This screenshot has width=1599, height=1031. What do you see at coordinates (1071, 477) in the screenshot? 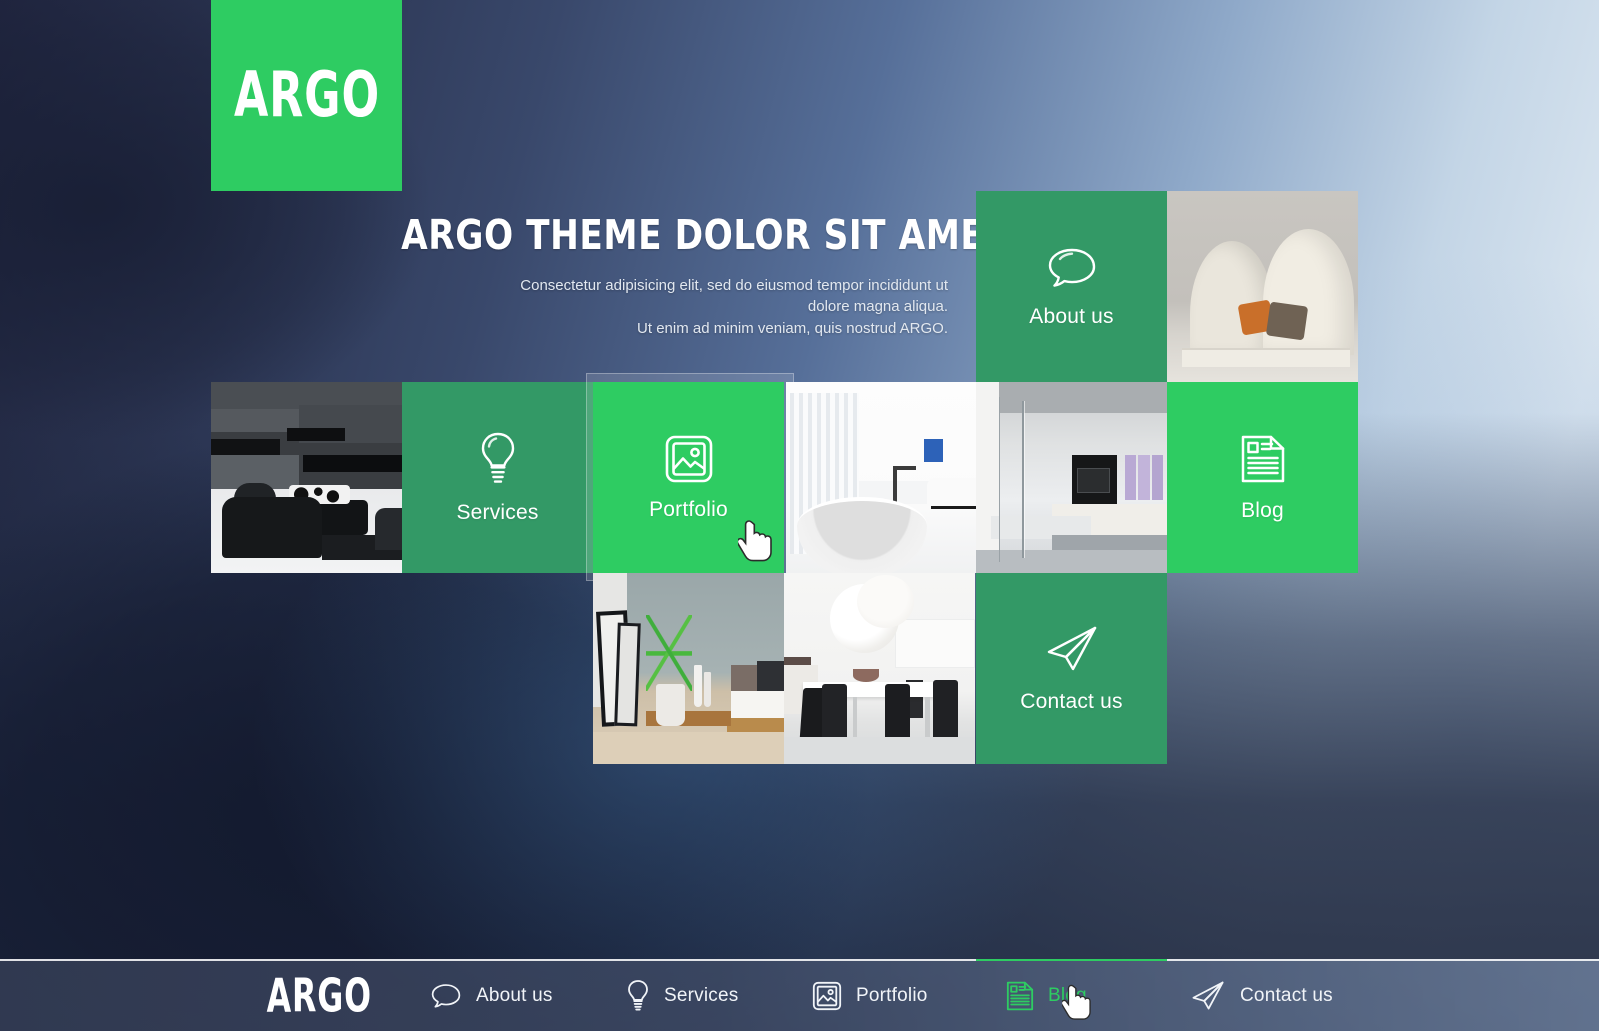
I see `photo-glass-interior` at bounding box center [1071, 477].